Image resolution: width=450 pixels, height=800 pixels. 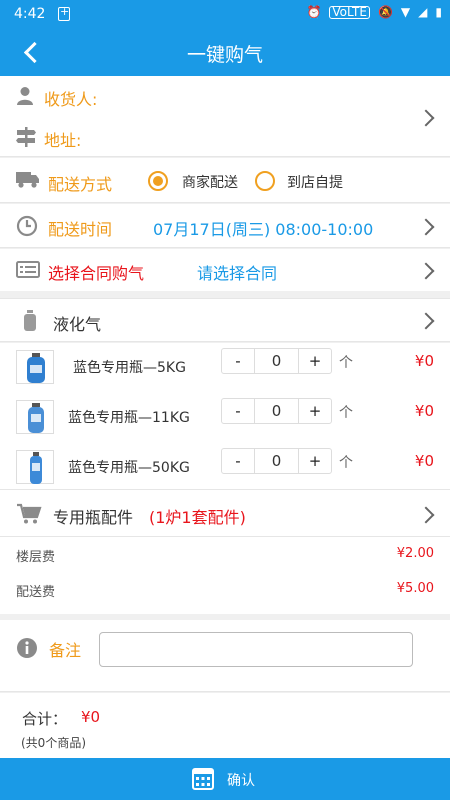 I want to click on contract-value: 请选择合同, so click(x=237, y=273).